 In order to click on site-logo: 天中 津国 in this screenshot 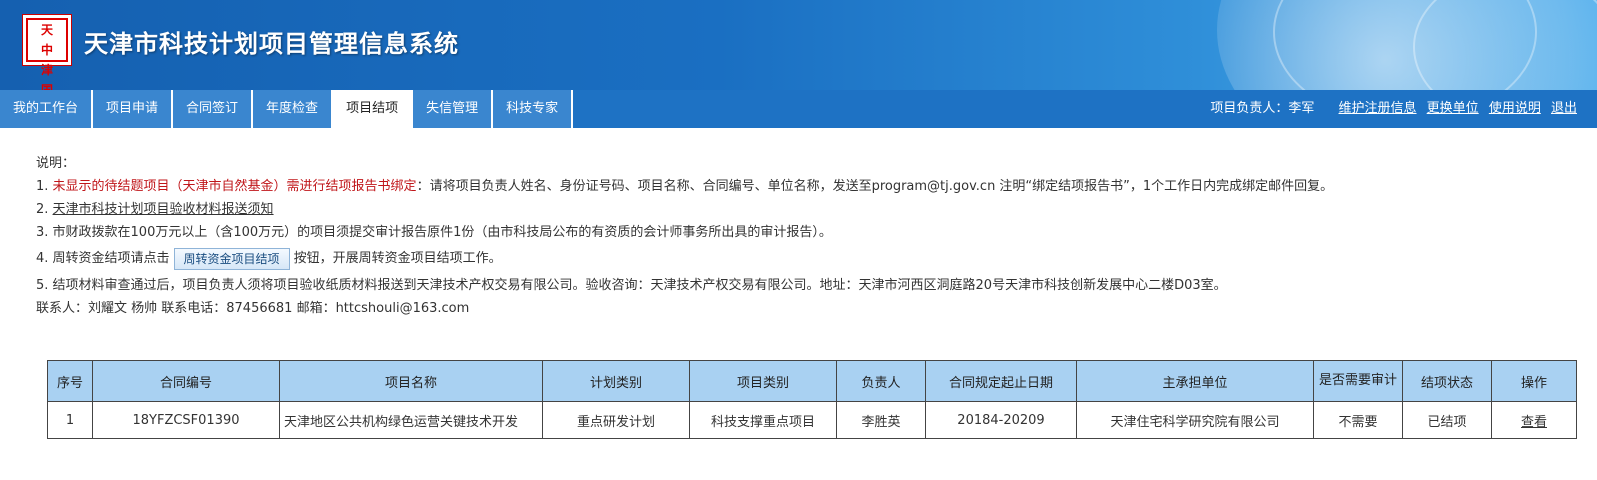, I will do `click(47, 52)`.